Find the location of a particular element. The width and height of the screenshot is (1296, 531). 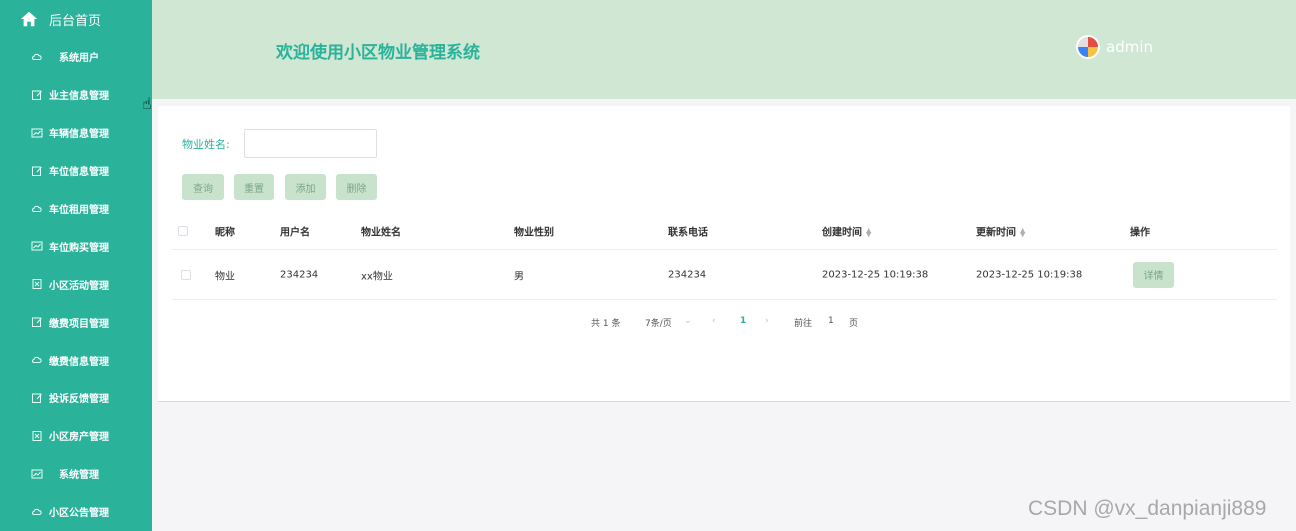

prev-page-icon: ‹ is located at coordinates (714, 321).